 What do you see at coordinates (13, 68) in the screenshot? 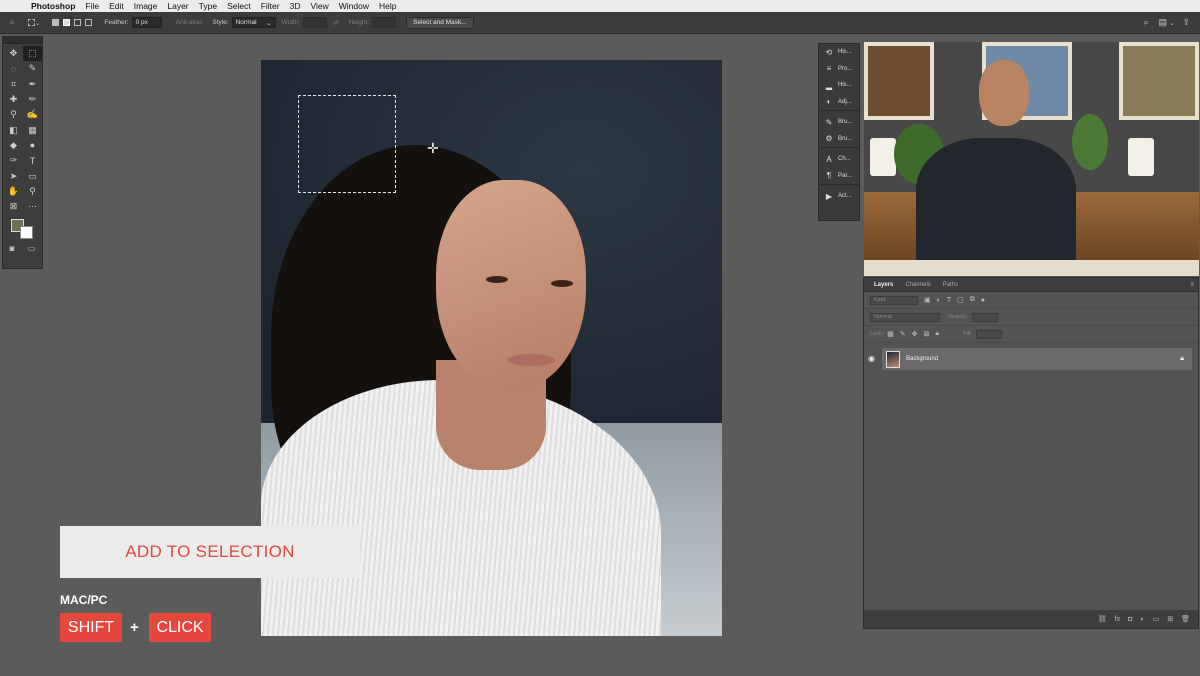
I see `lasso-icon: ◌` at bounding box center [13, 68].